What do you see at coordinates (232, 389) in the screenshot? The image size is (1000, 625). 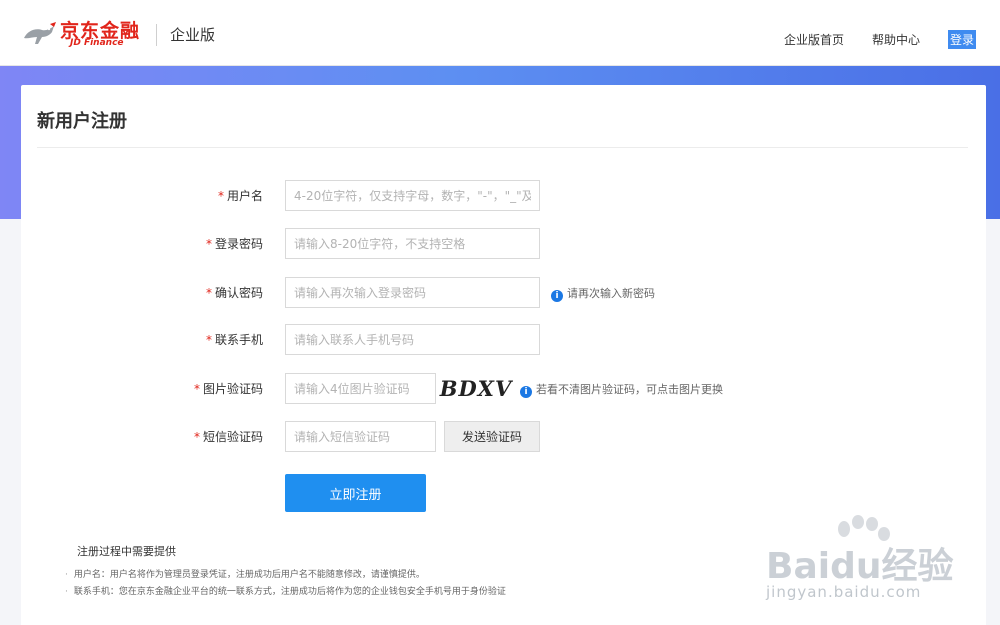 I see `image-captcha-label-text: 图片验证码` at bounding box center [232, 389].